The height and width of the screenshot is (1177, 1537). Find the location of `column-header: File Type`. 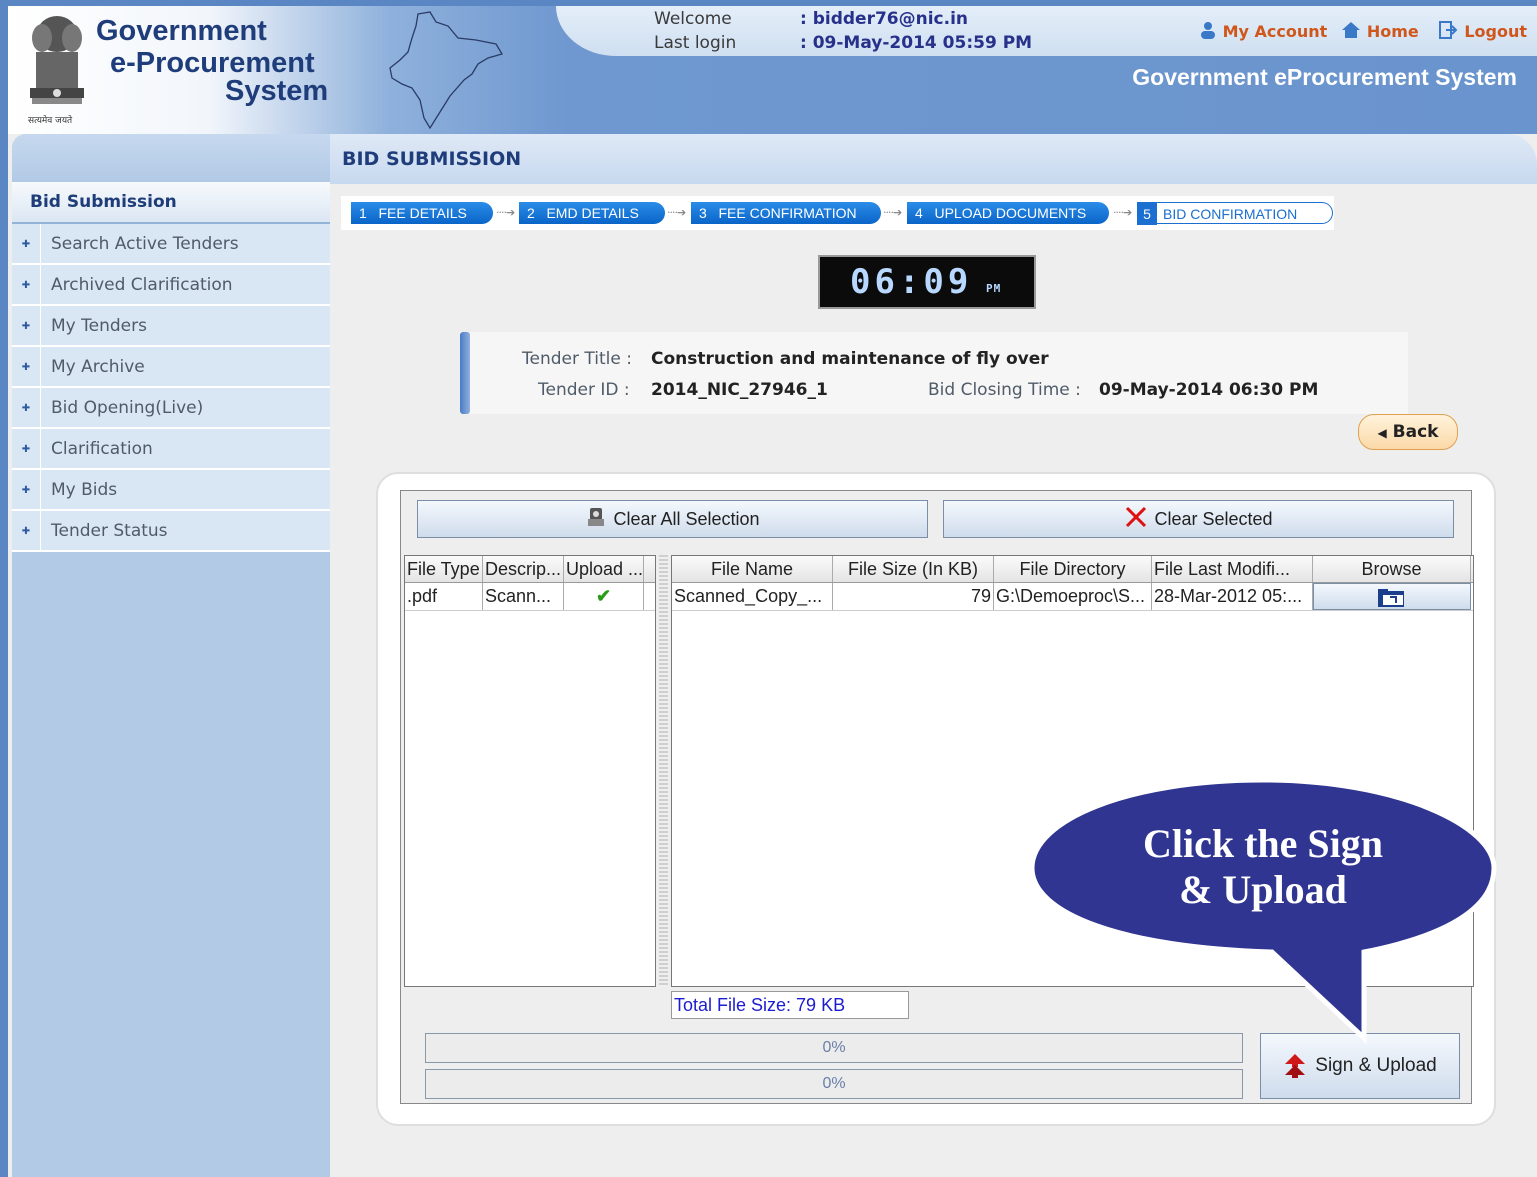

column-header: File Type is located at coordinates (444, 569).